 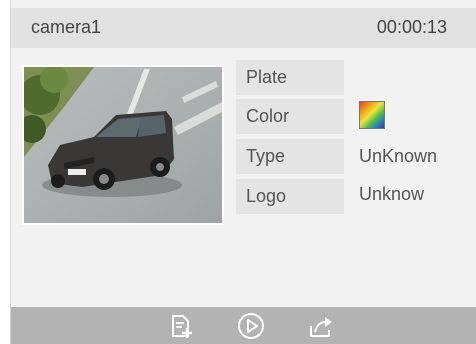 What do you see at coordinates (321, 326) in the screenshot?
I see `export-icon` at bounding box center [321, 326].